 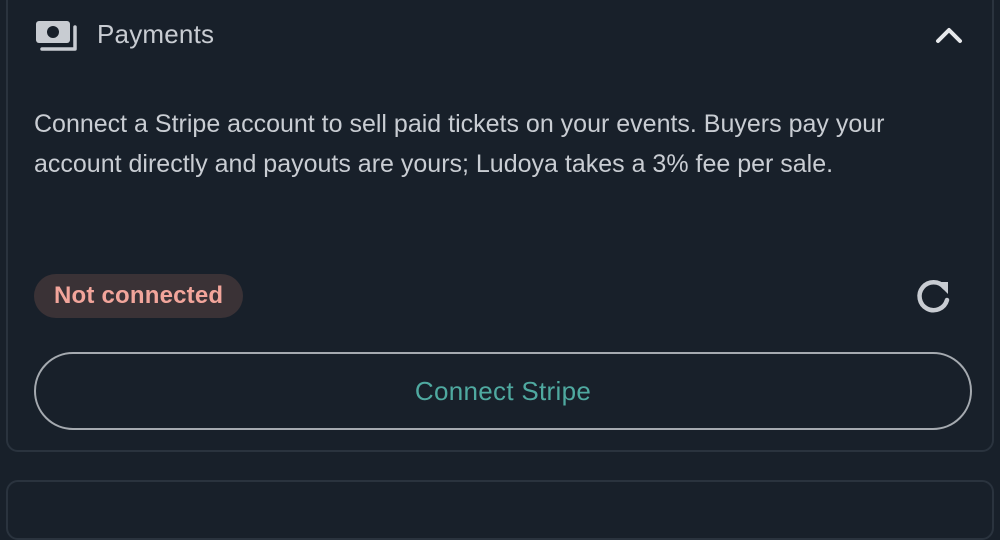 I want to click on next-panel, so click(x=500, y=510).